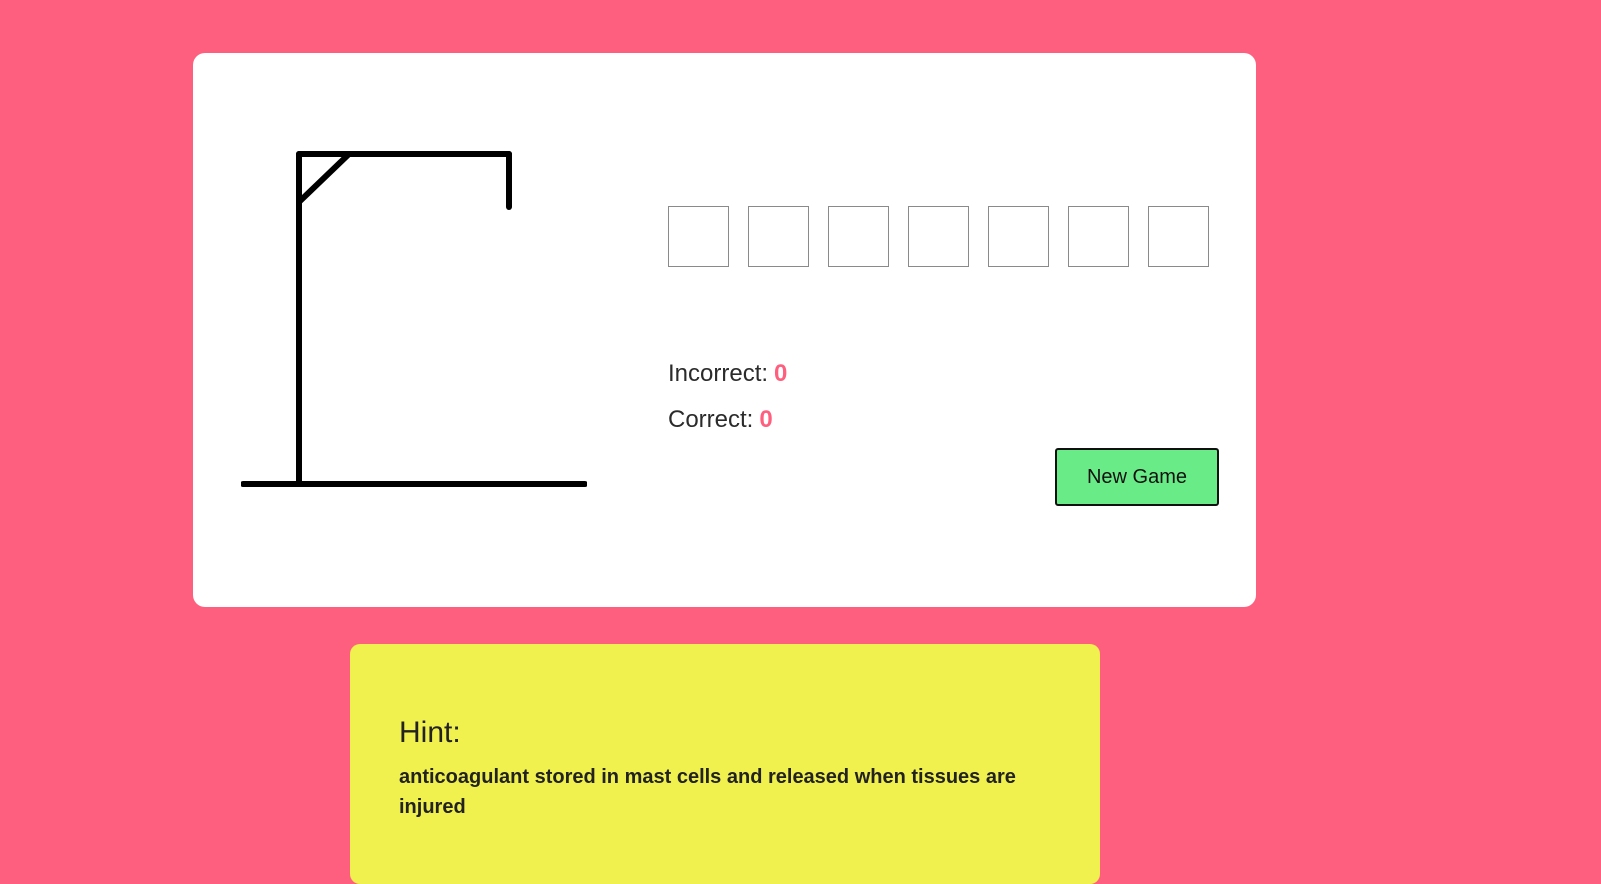  What do you see at coordinates (781, 373) in the screenshot?
I see `incorrect-count: 0` at bounding box center [781, 373].